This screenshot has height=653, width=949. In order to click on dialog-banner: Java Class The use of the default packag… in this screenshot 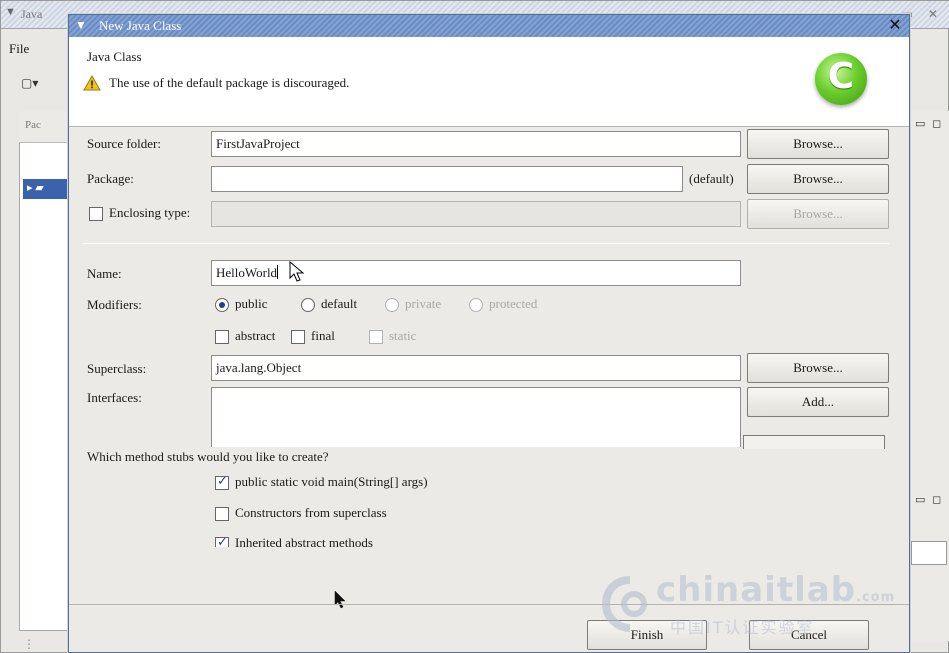, I will do `click(489, 82)`.